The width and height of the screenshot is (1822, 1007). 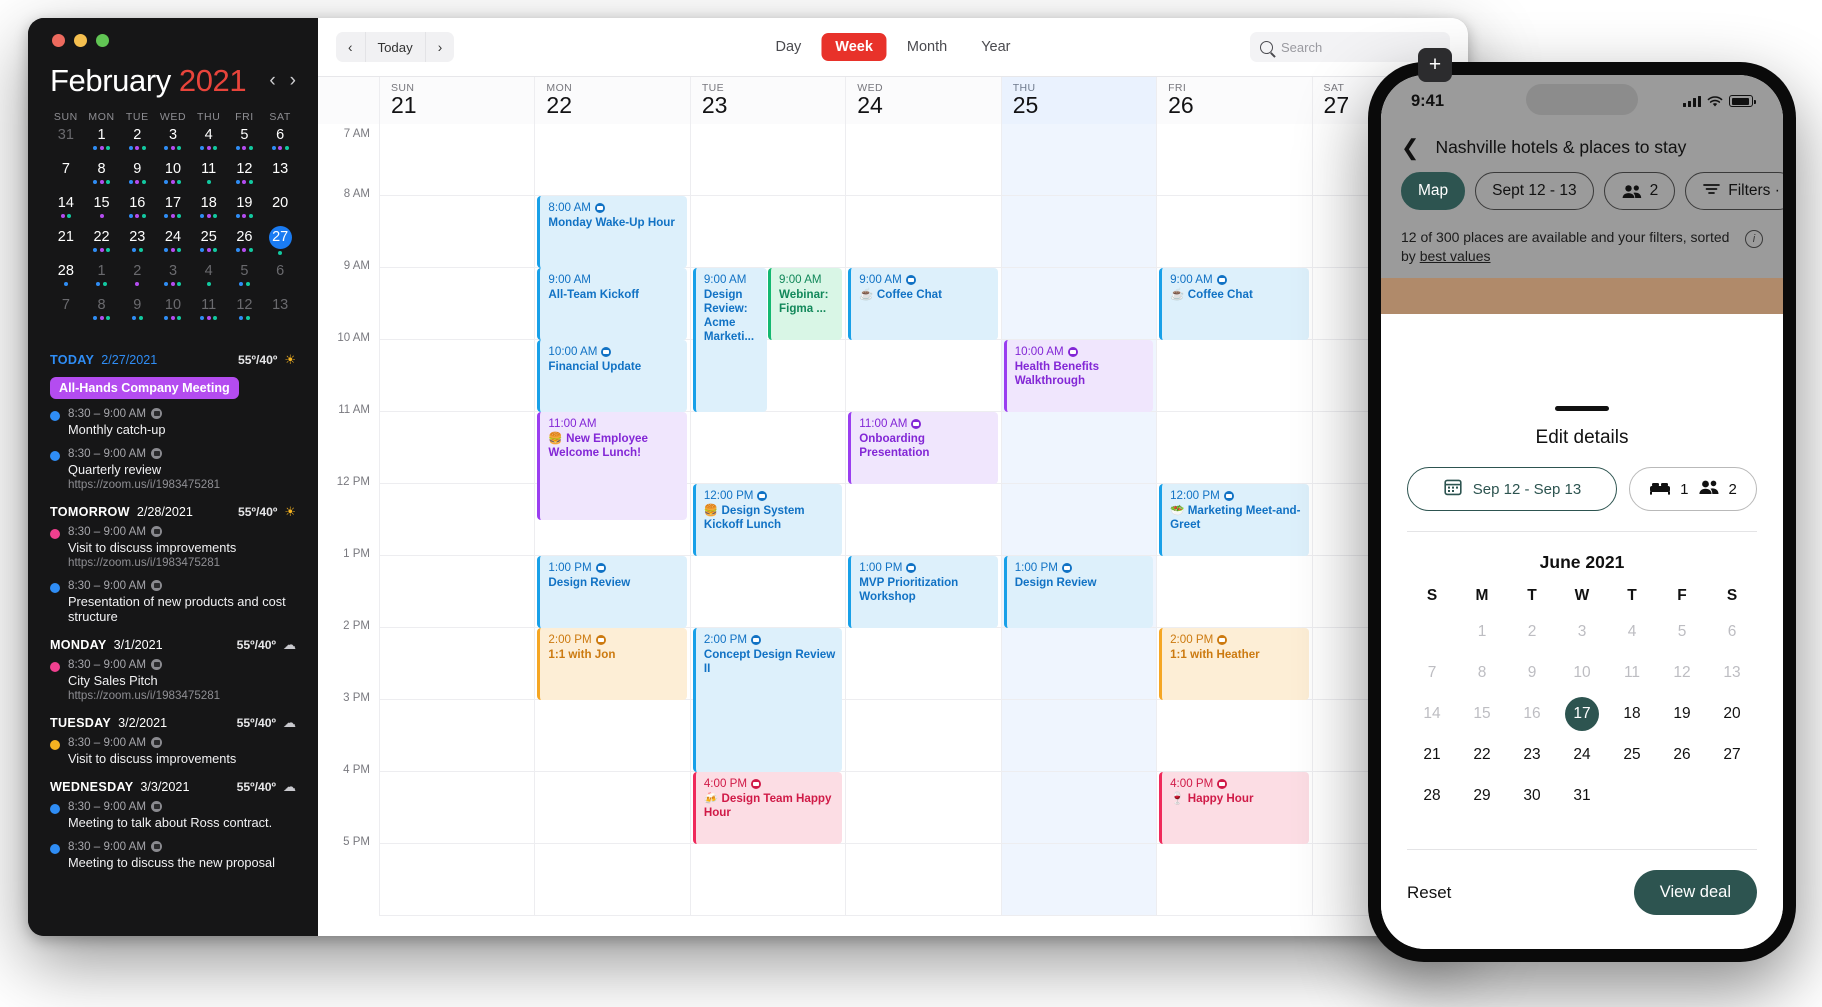 What do you see at coordinates (272, 81) in the screenshot?
I see `chevron-left-icon: ‹` at bounding box center [272, 81].